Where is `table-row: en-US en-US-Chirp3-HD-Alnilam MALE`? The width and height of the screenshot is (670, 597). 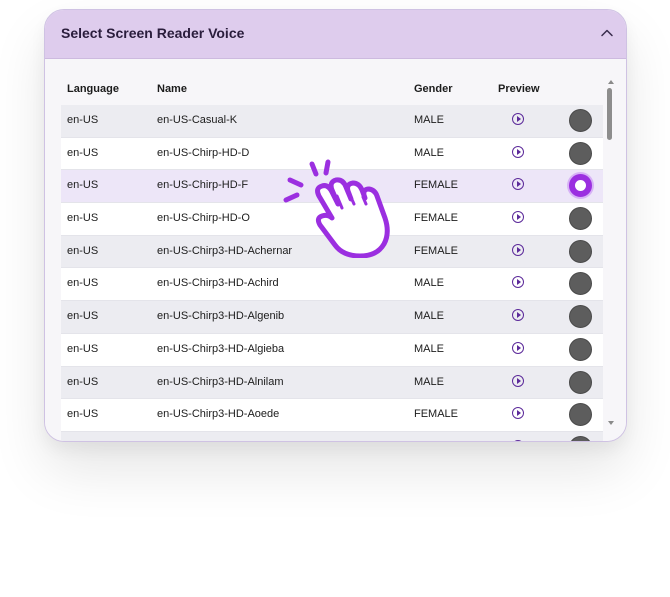
table-row: en-US en-US-Chirp3-HD-Alnilam MALE is located at coordinates (332, 383).